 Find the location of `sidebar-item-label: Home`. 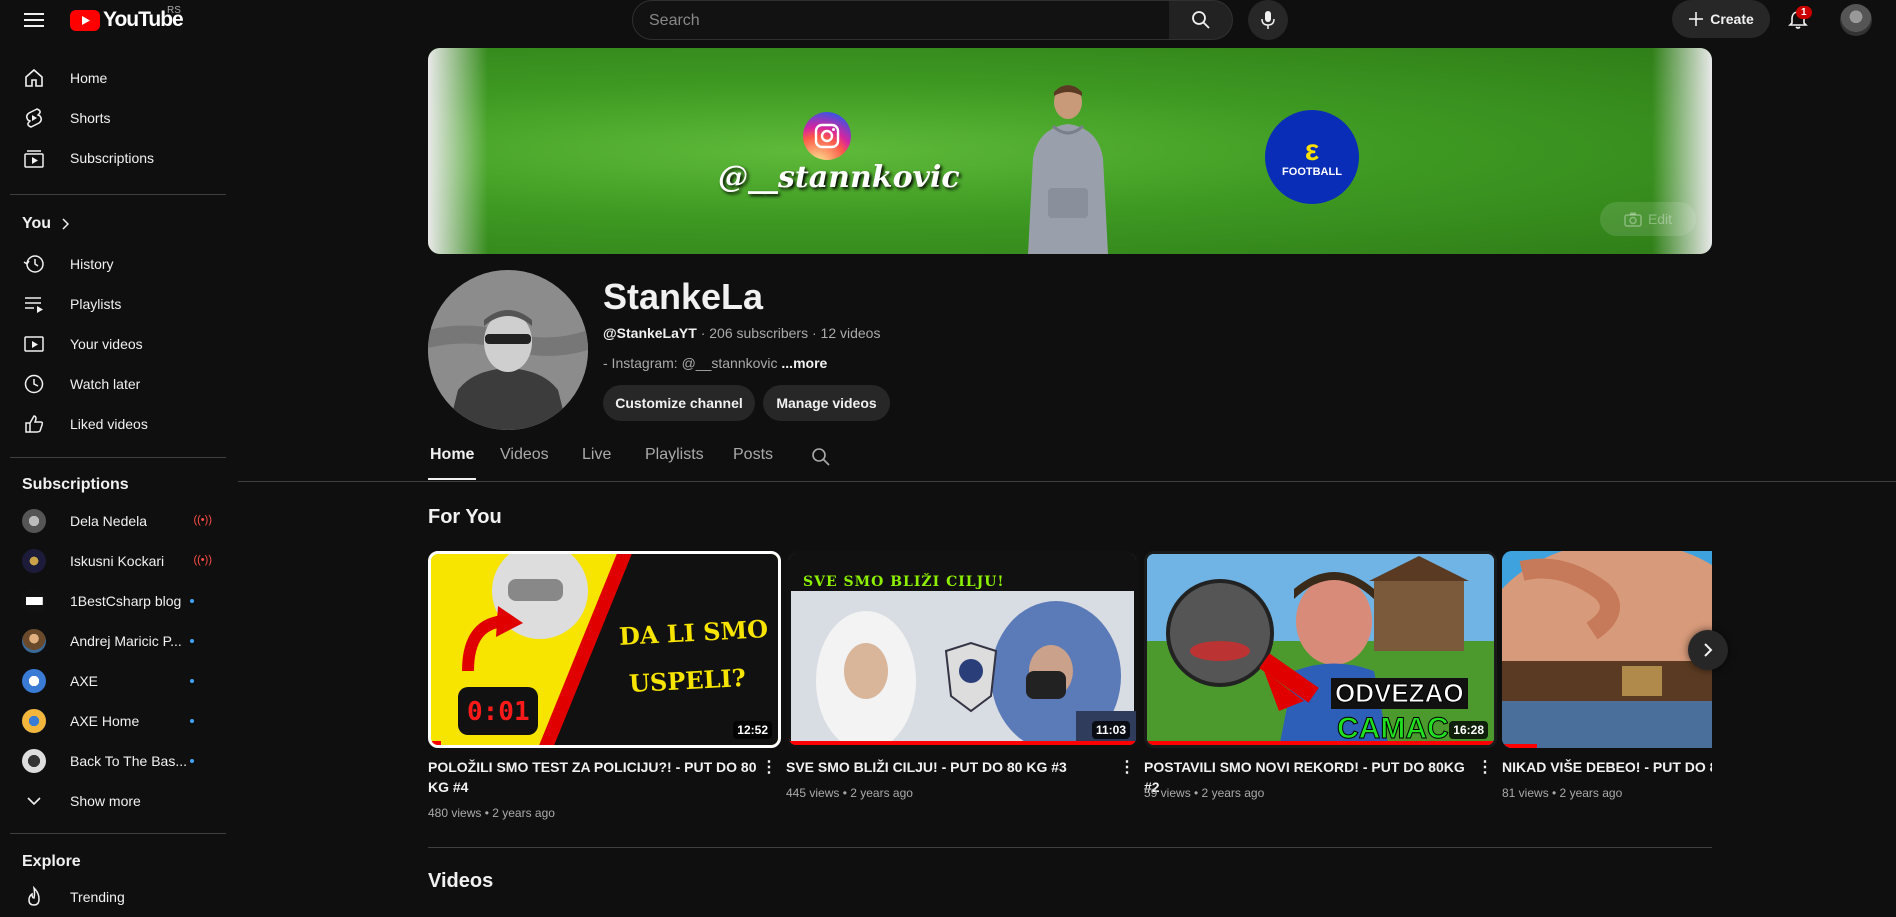

sidebar-item-label: Home is located at coordinates (89, 78).